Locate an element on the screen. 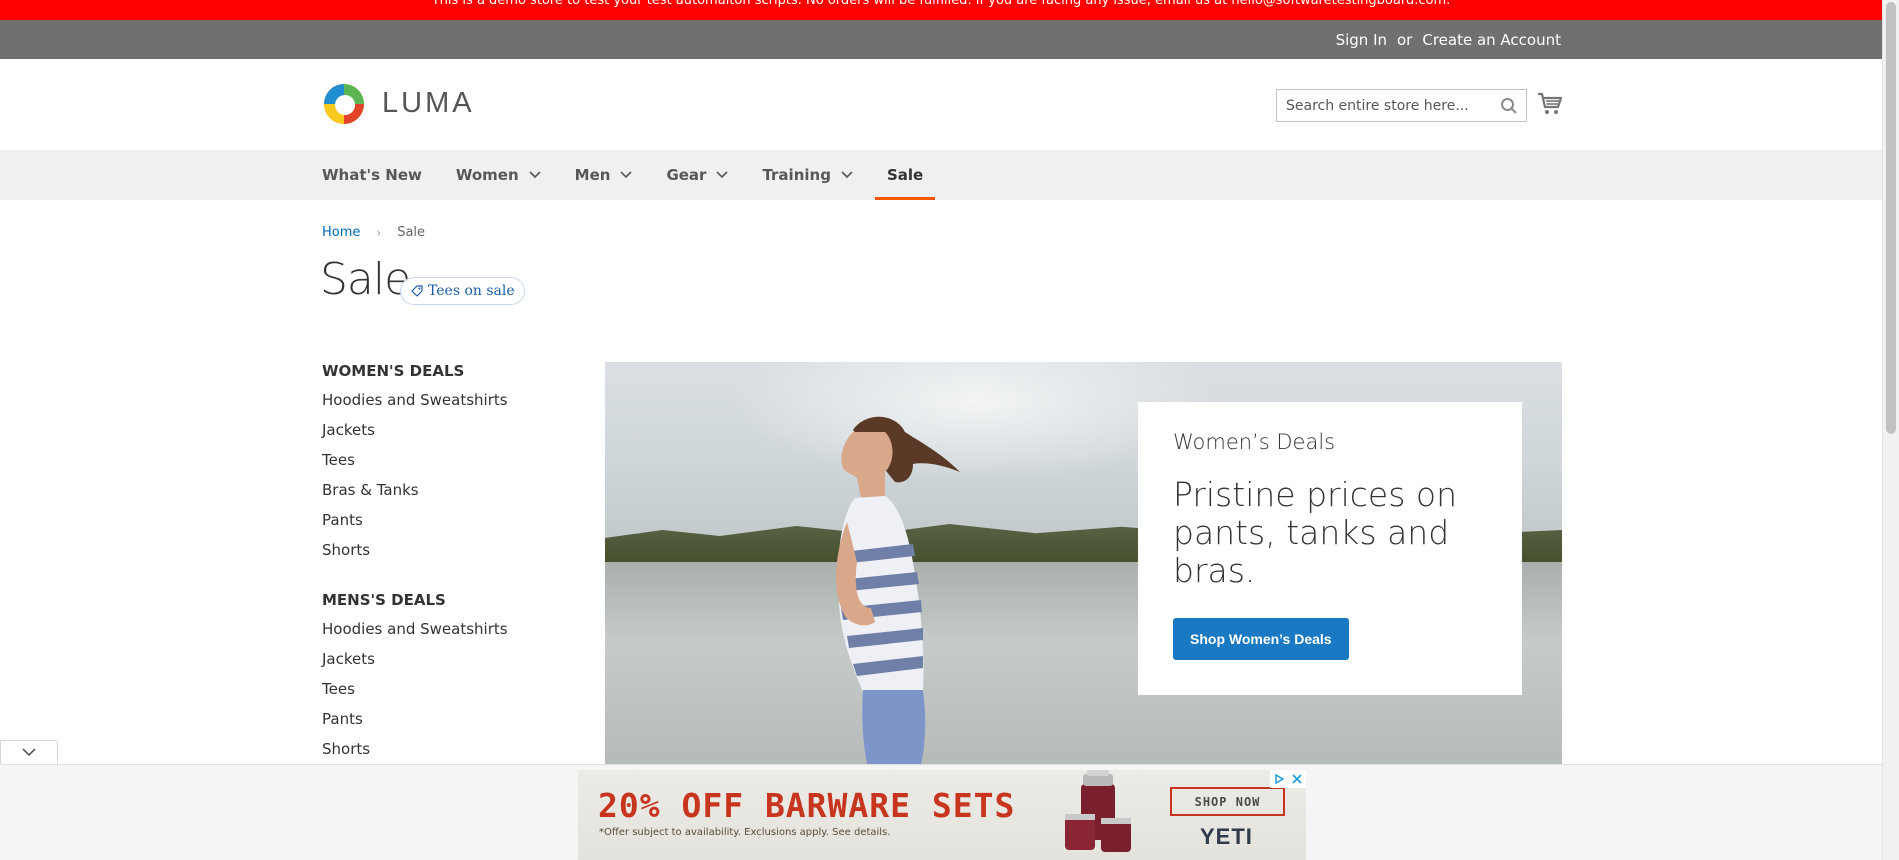  nav-men: Men is located at coordinates (610, 175).